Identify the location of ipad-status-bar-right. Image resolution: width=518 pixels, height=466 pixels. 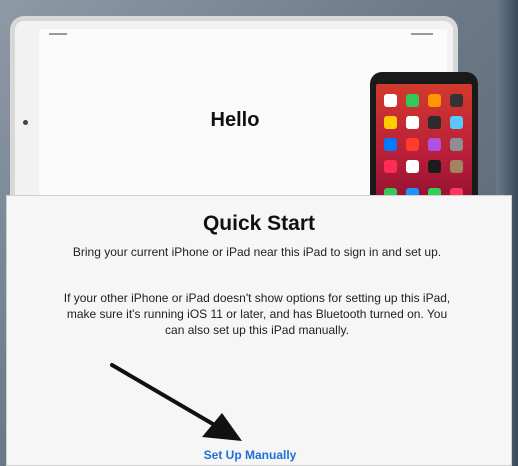
(422, 34).